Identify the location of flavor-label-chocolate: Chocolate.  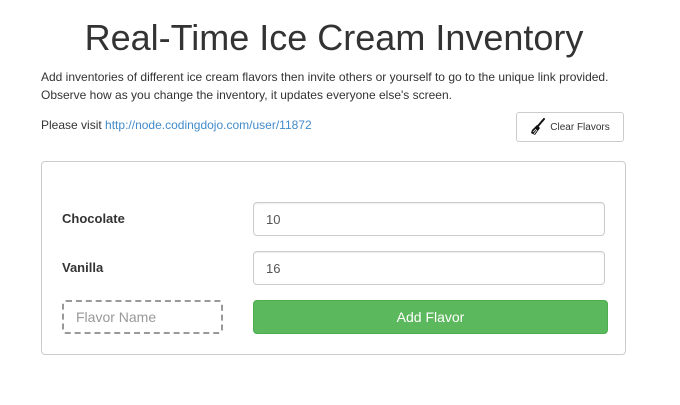
(93, 218).